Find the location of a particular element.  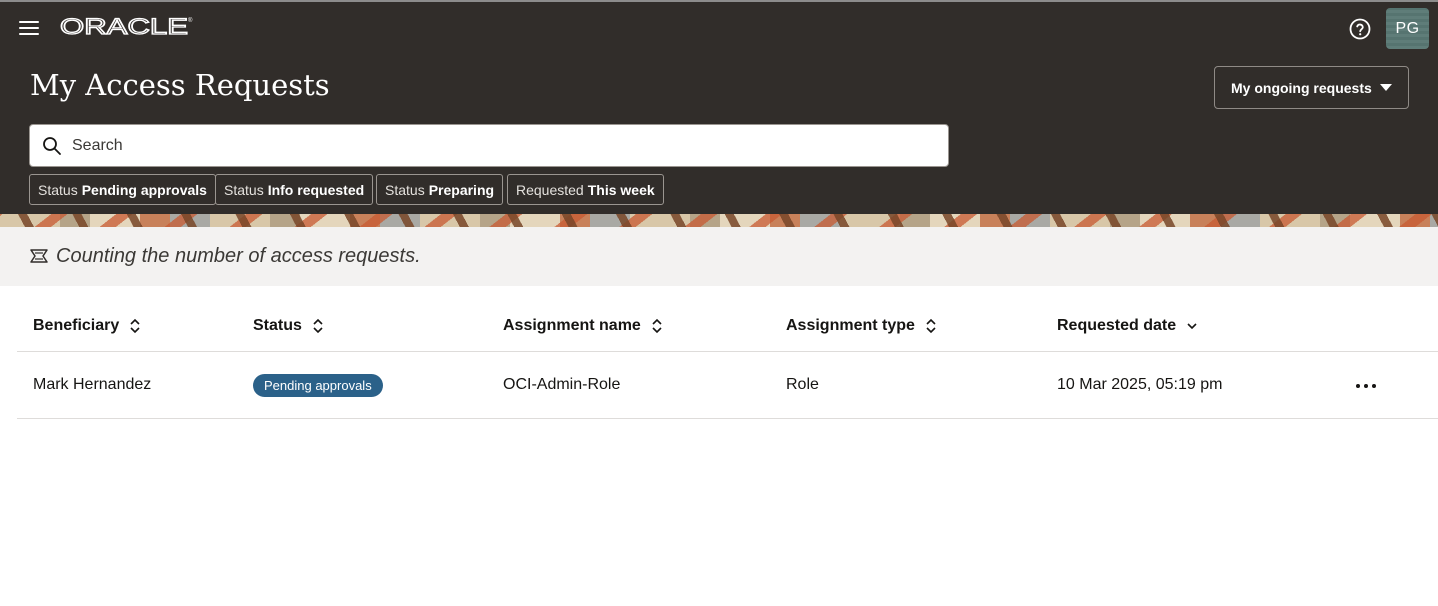

chip-value: Pending approvals is located at coordinates (144, 189).